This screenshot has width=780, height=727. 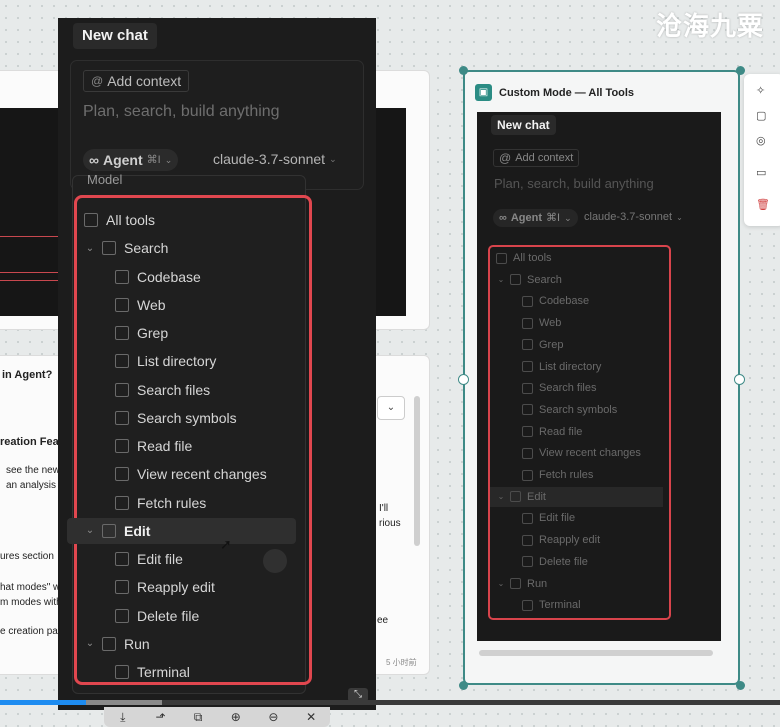 What do you see at coordinates (124, 702) in the screenshot?
I see `progress-buffer` at bounding box center [124, 702].